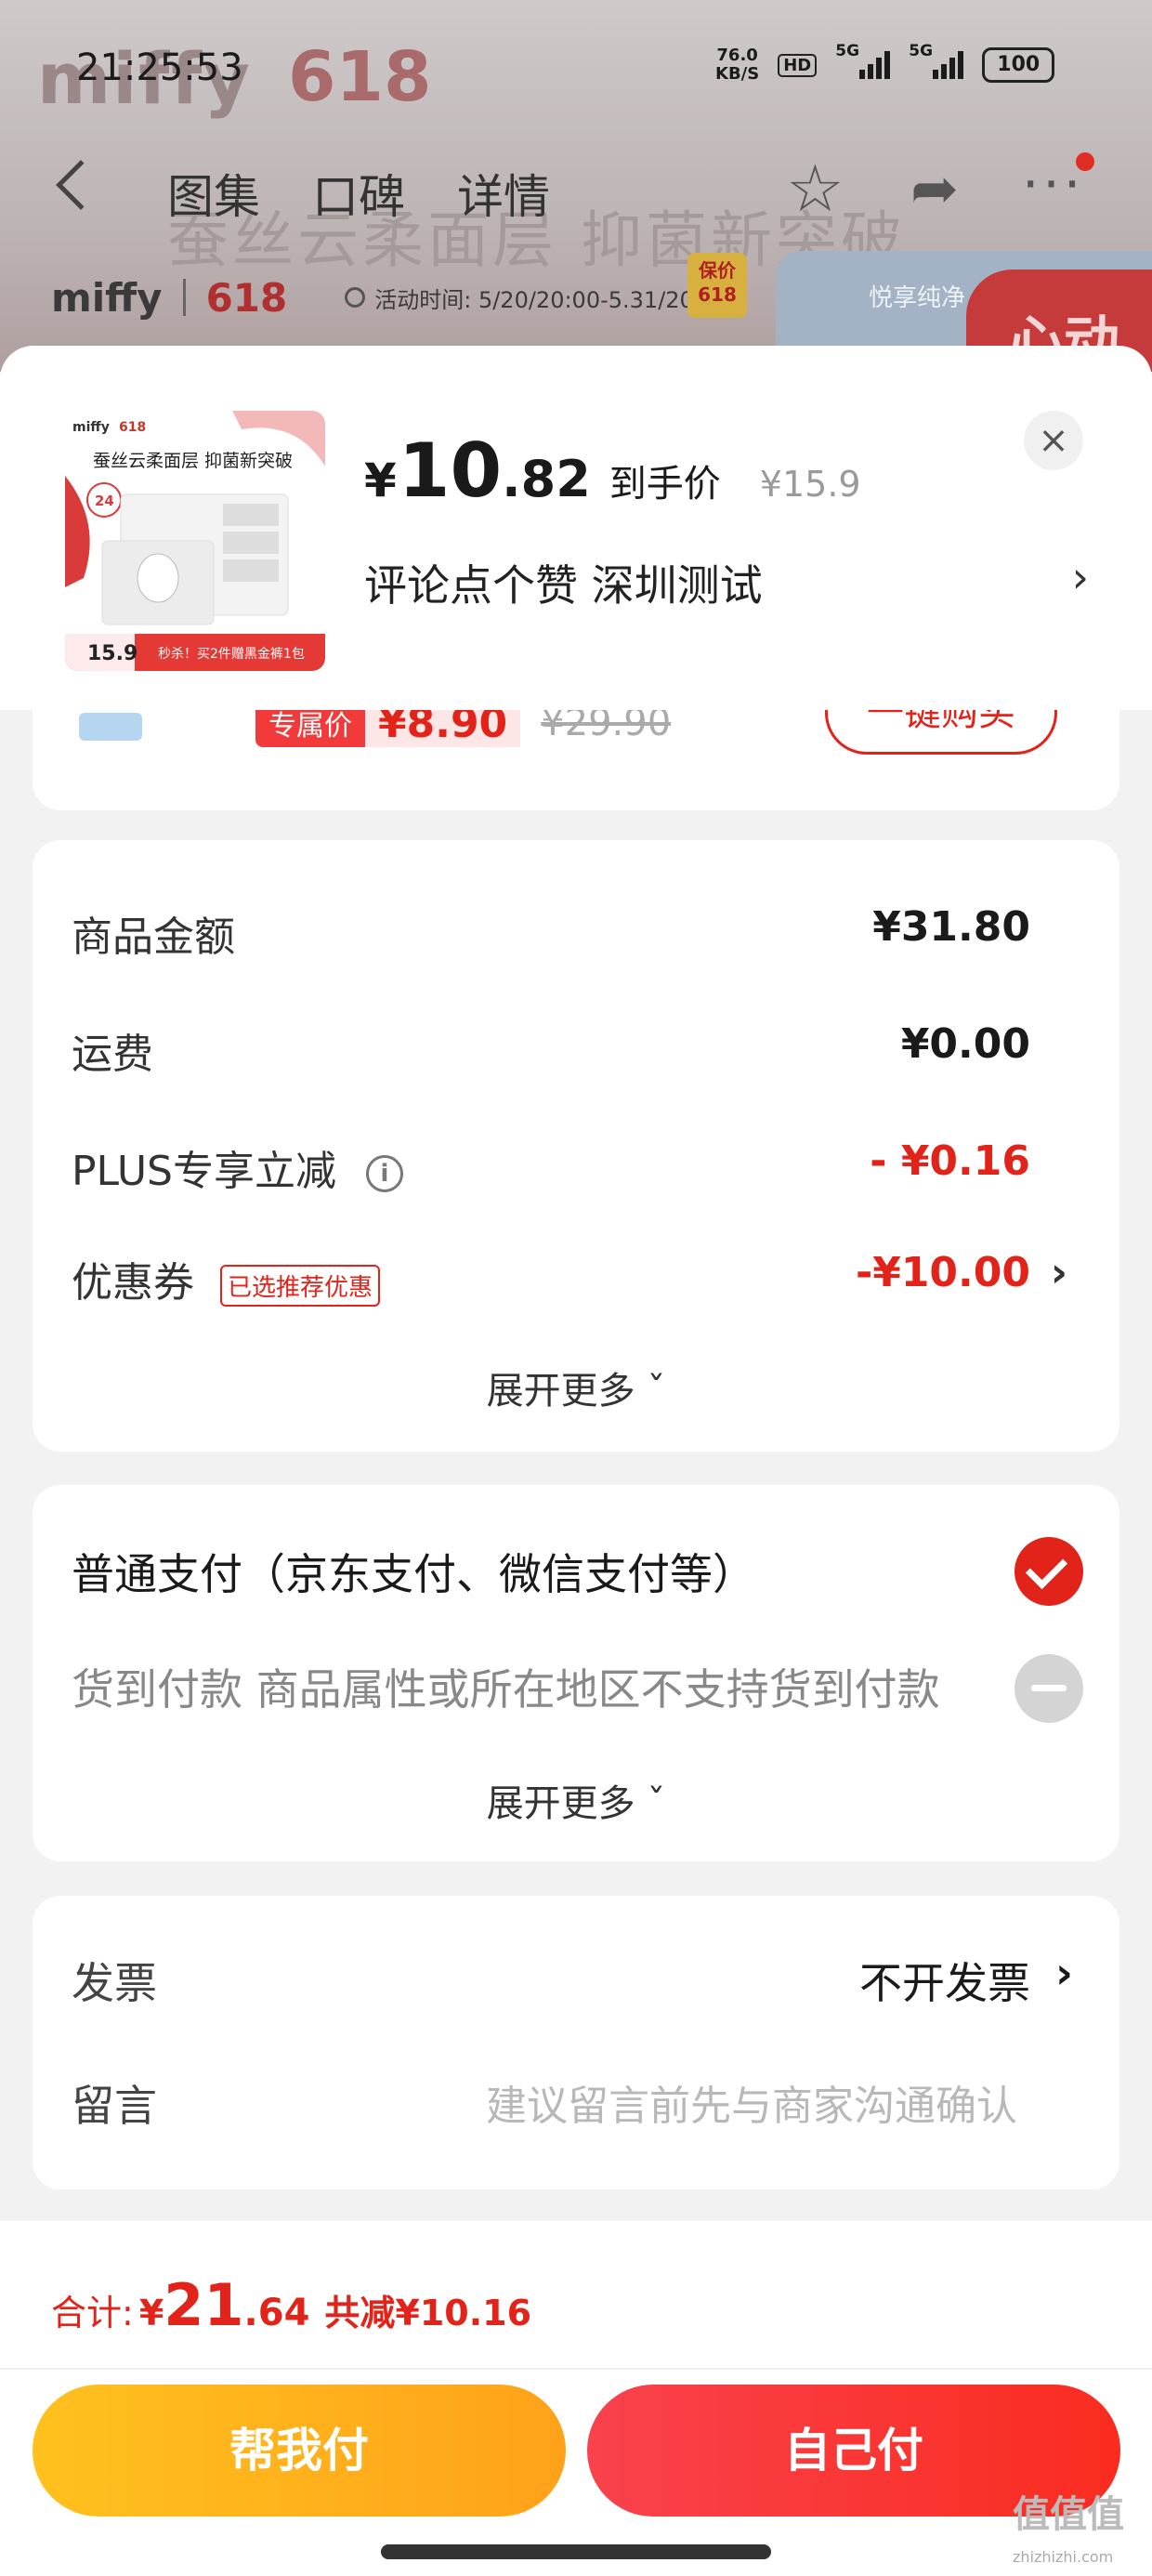 The image size is (1152, 2576). What do you see at coordinates (934, 188) in the screenshot?
I see `share-icon: ➦` at bounding box center [934, 188].